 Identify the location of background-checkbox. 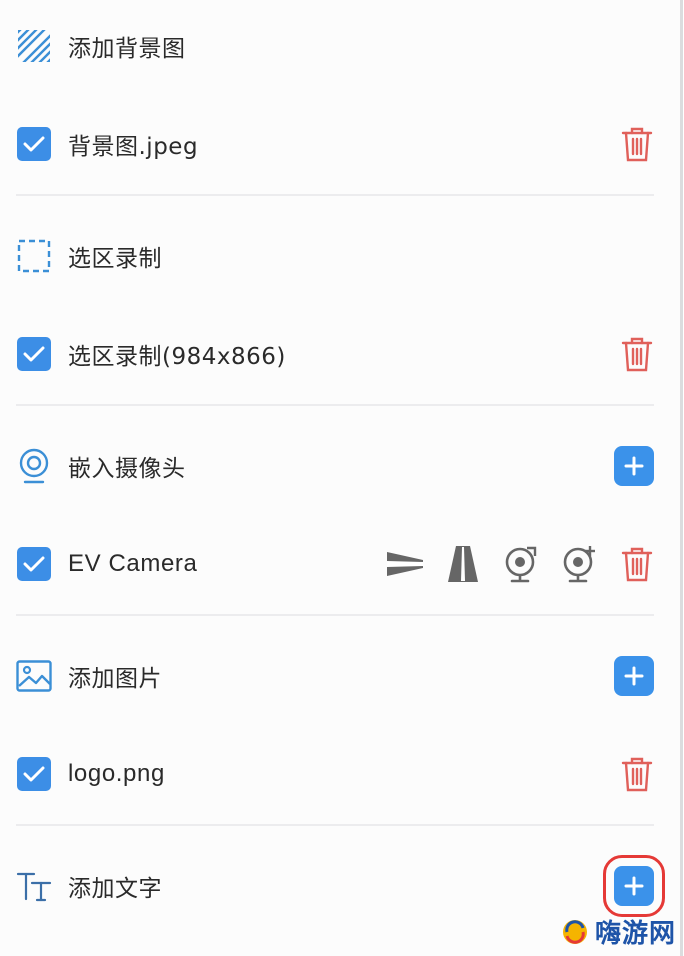
(34, 144).